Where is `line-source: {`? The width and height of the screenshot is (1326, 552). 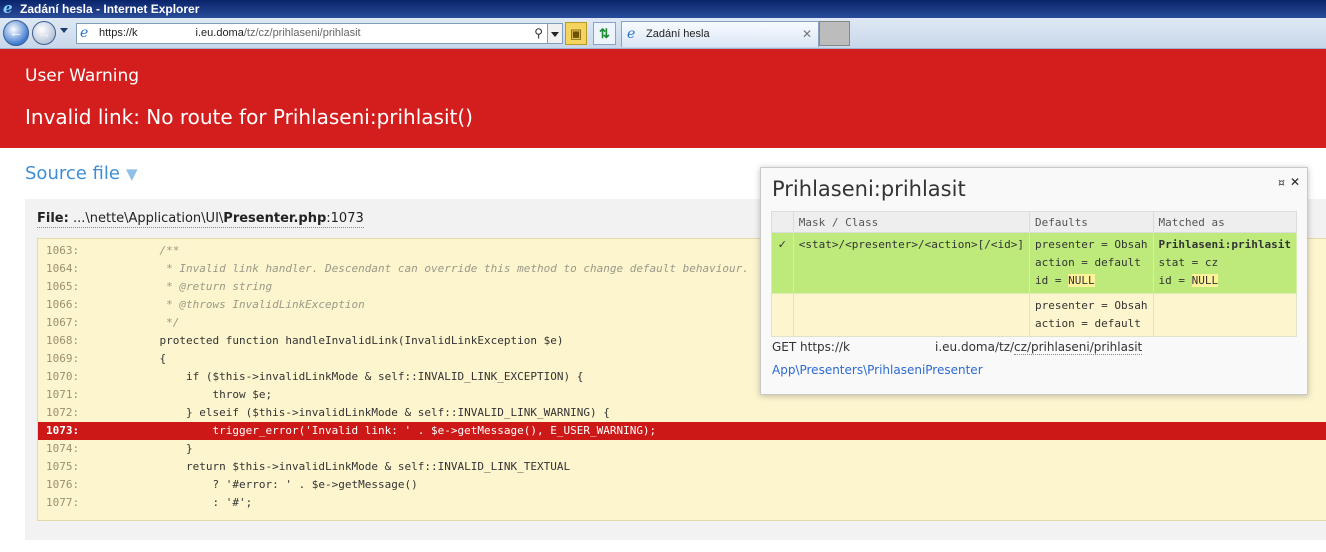 line-source: { is located at coordinates (150, 358).